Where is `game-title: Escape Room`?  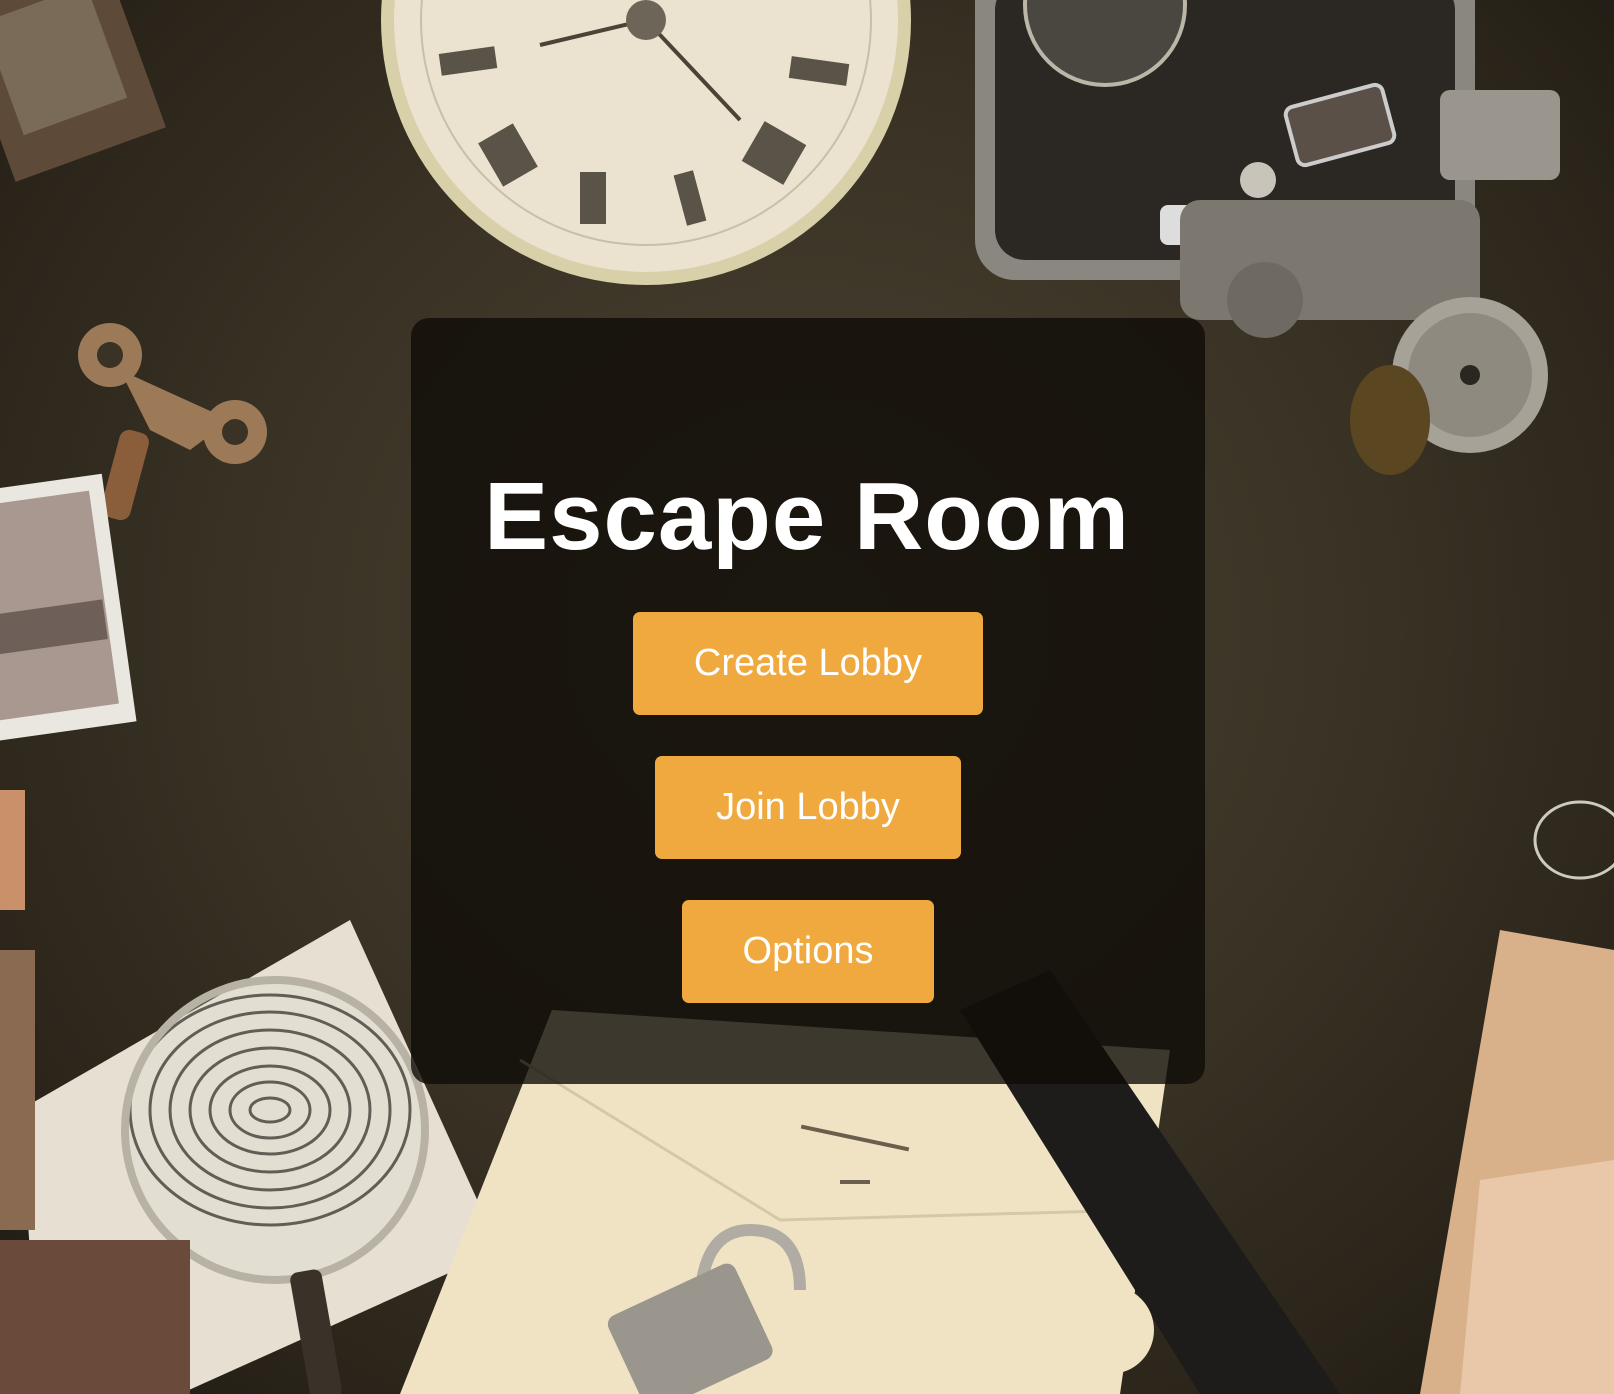 game-title: Escape Room is located at coordinates (807, 516).